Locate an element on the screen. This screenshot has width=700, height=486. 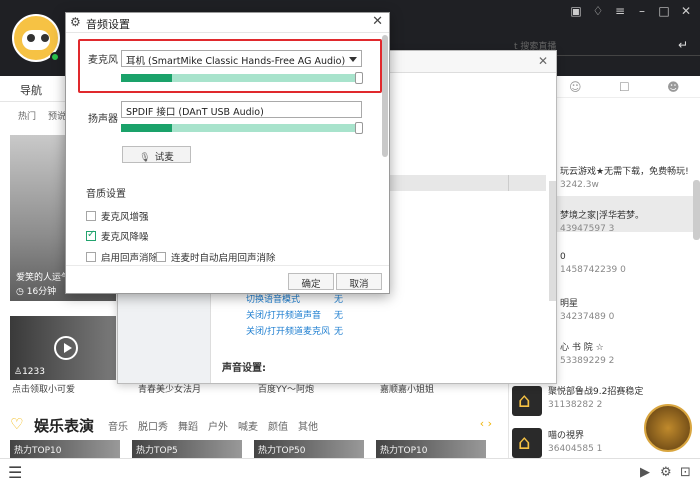
shortcut-row: 关闭/打开频道声音 is located at coordinates (283, 314).